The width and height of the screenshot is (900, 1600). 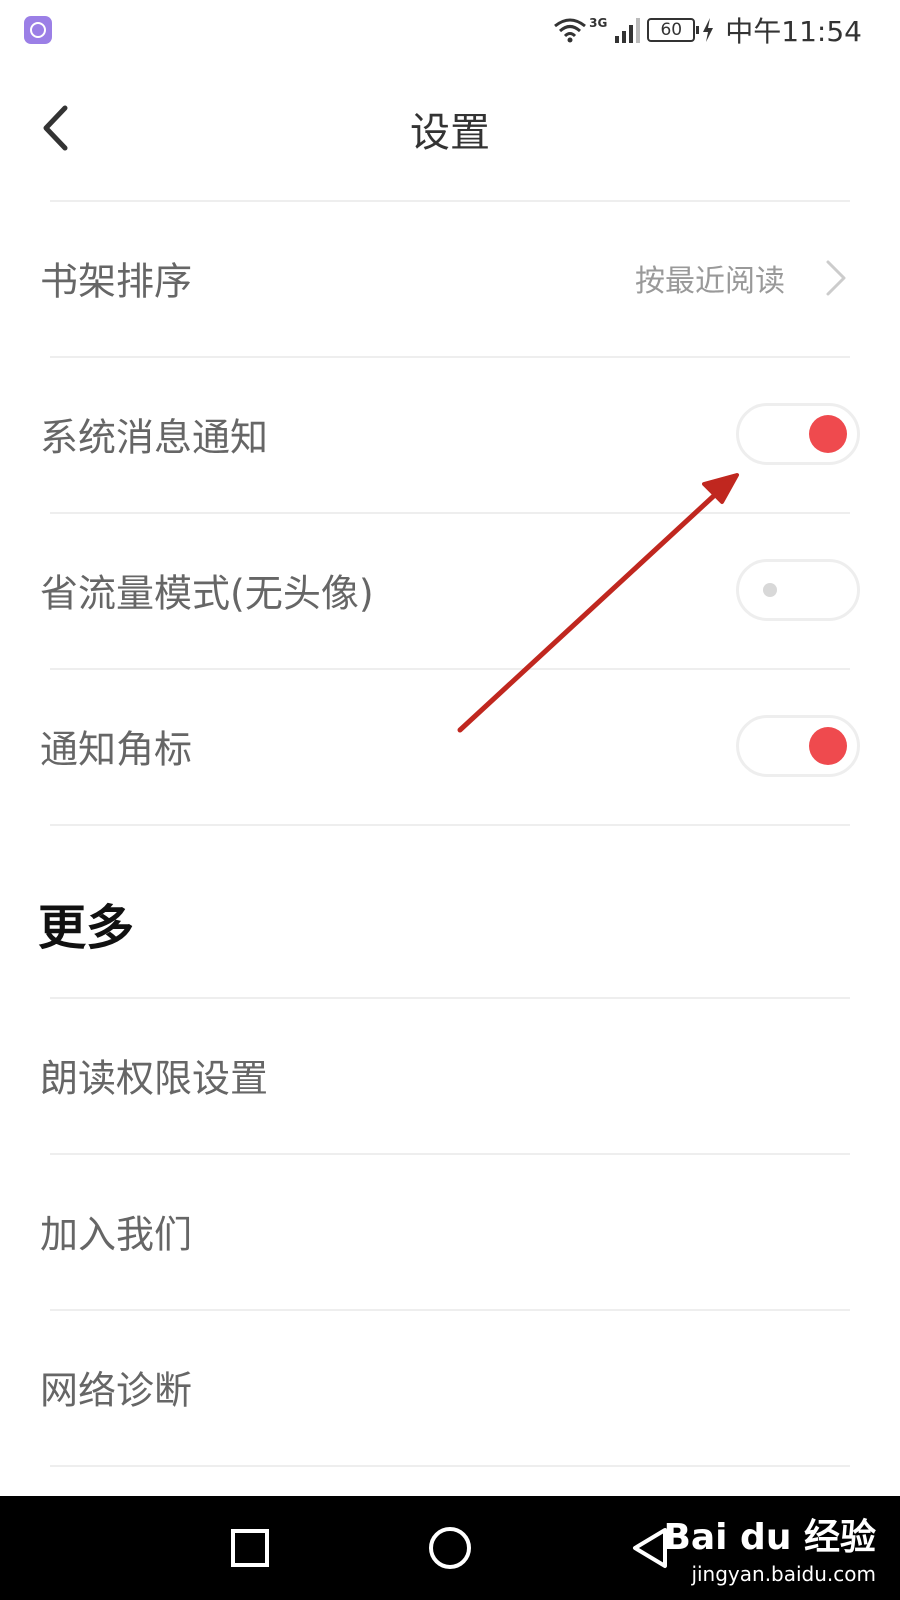 What do you see at coordinates (598, 23) in the screenshot?
I see `network-type-label: 3G` at bounding box center [598, 23].